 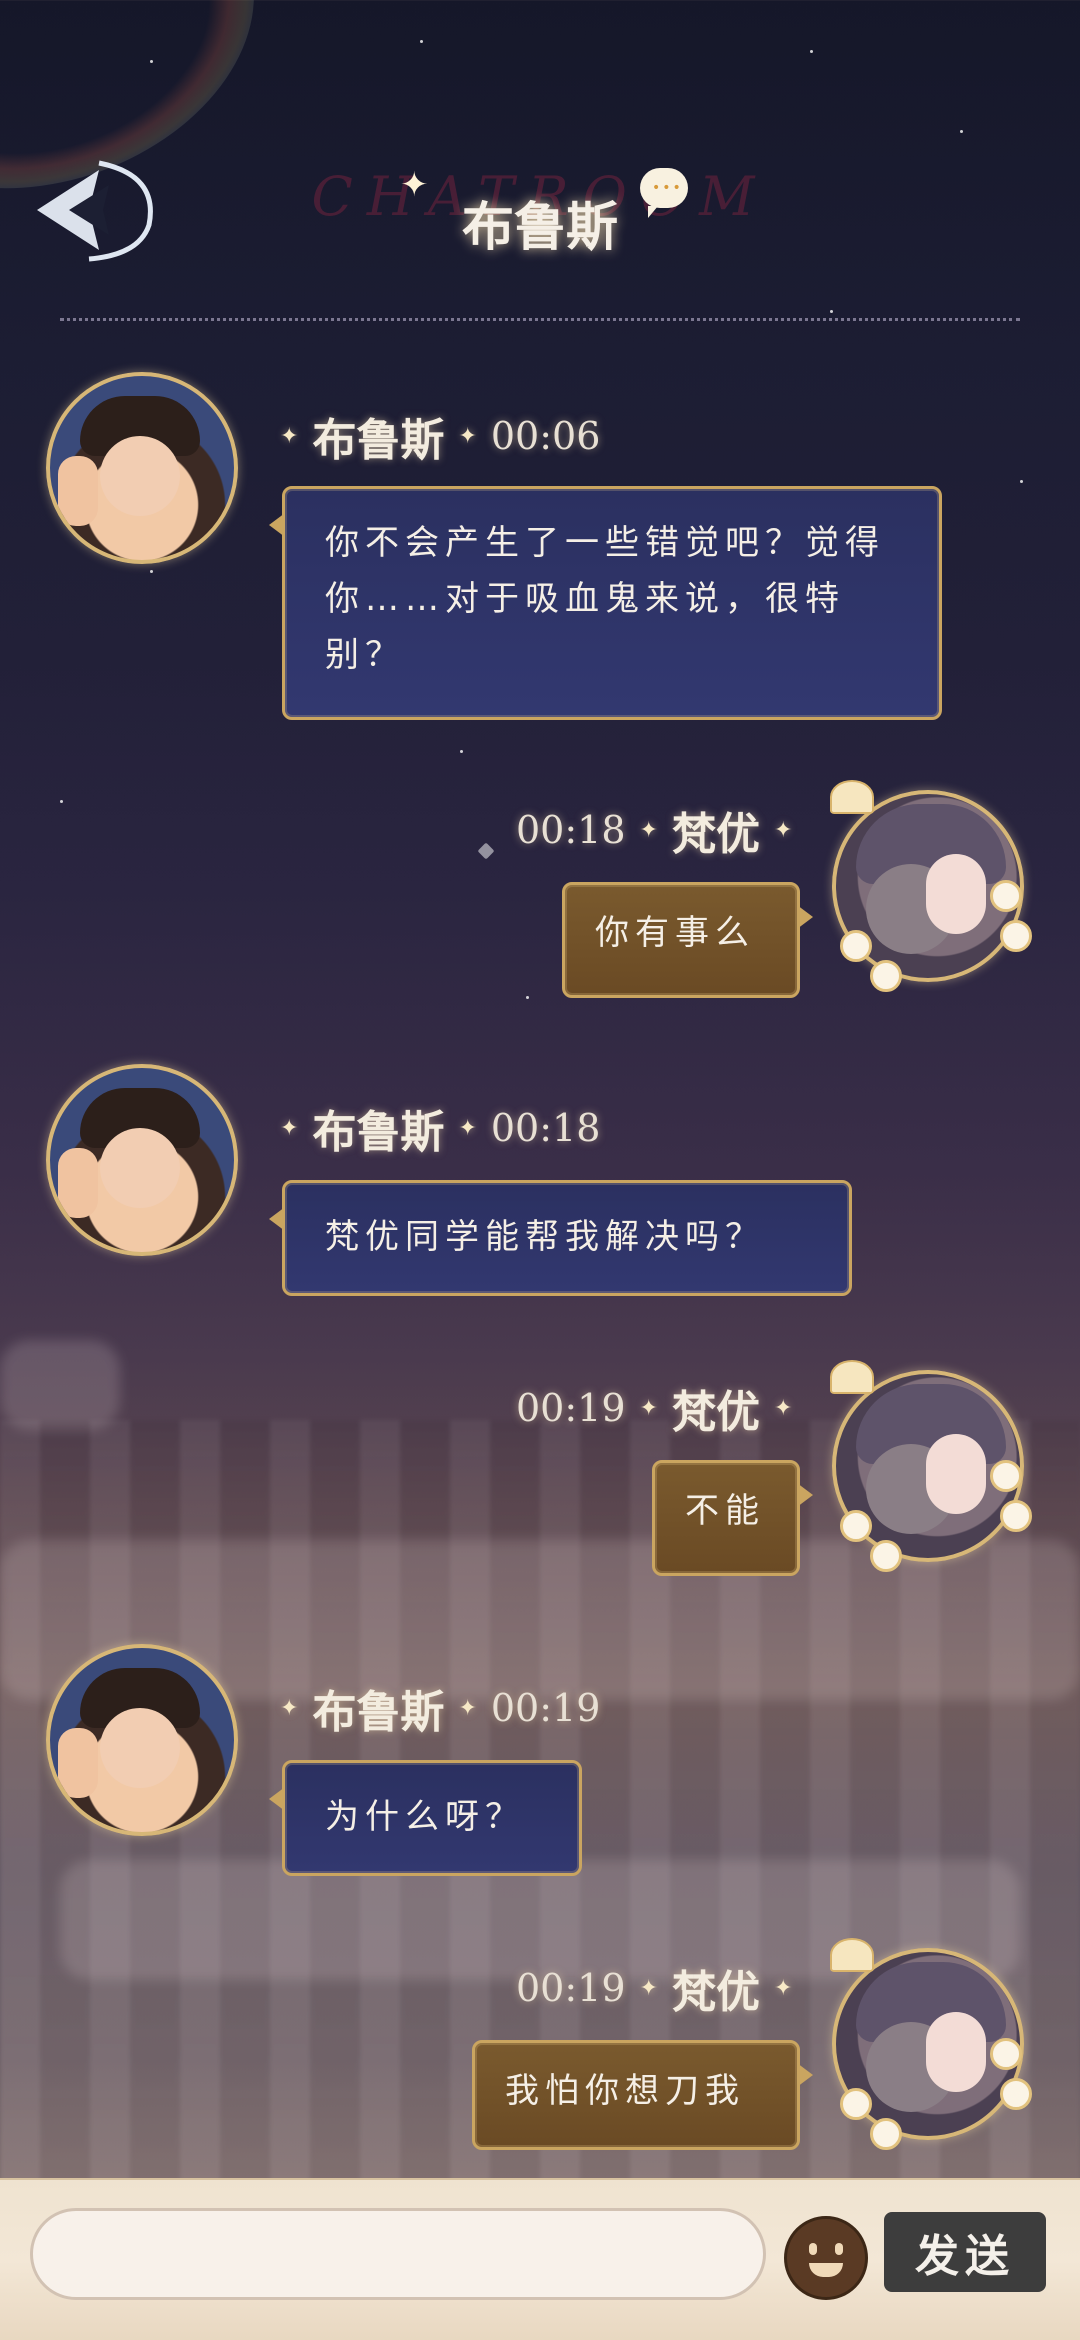 I want to click on sparkle-icon: ✦, so click(x=414, y=185).